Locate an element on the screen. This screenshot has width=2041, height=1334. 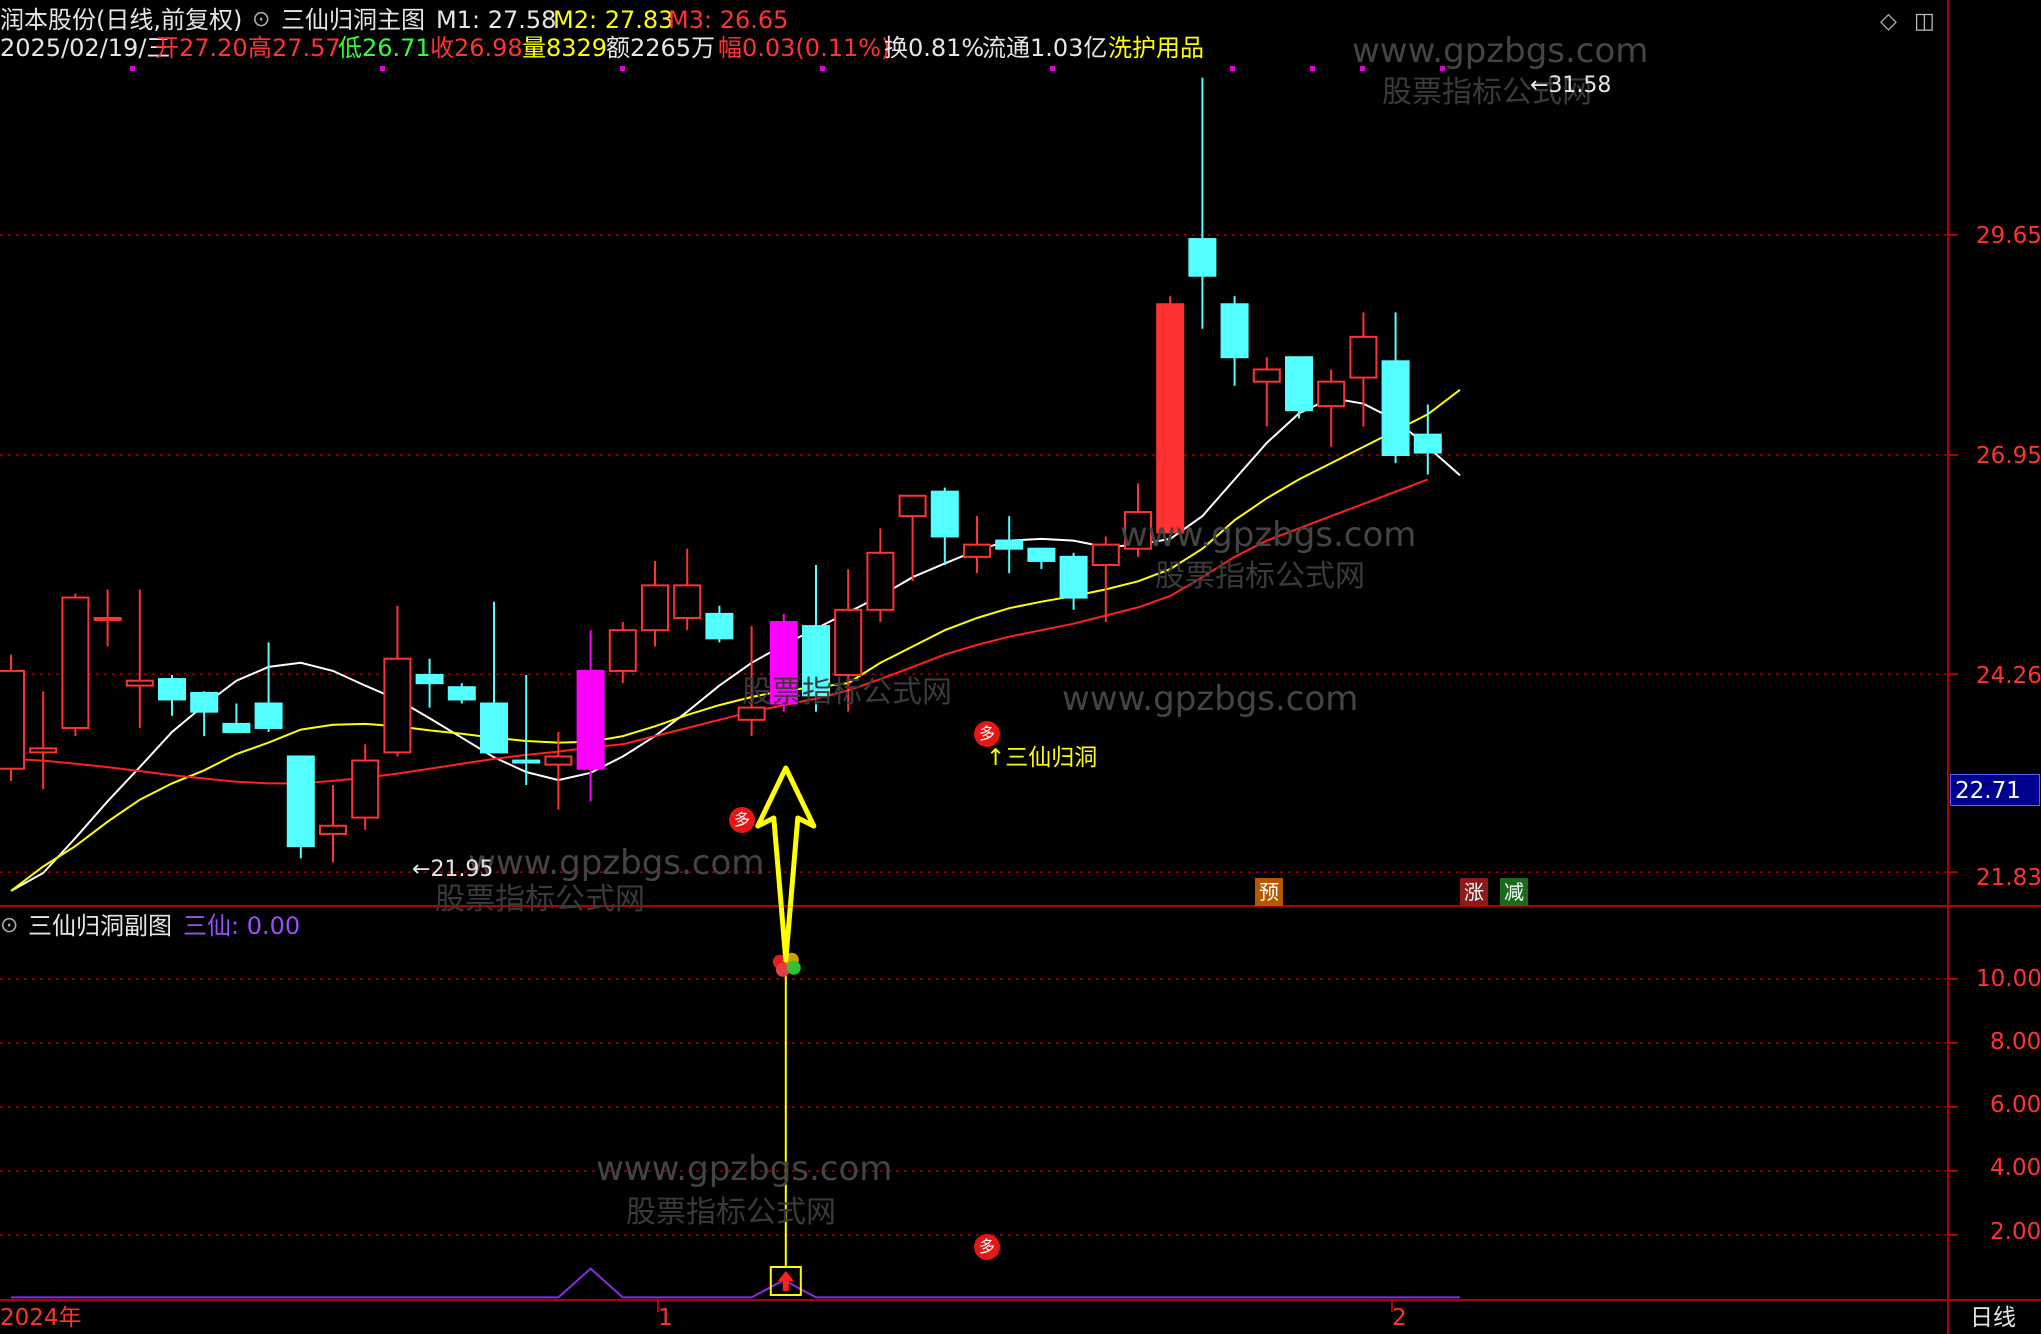
turnover-value: 换0.81% is located at coordinates (934, 48).